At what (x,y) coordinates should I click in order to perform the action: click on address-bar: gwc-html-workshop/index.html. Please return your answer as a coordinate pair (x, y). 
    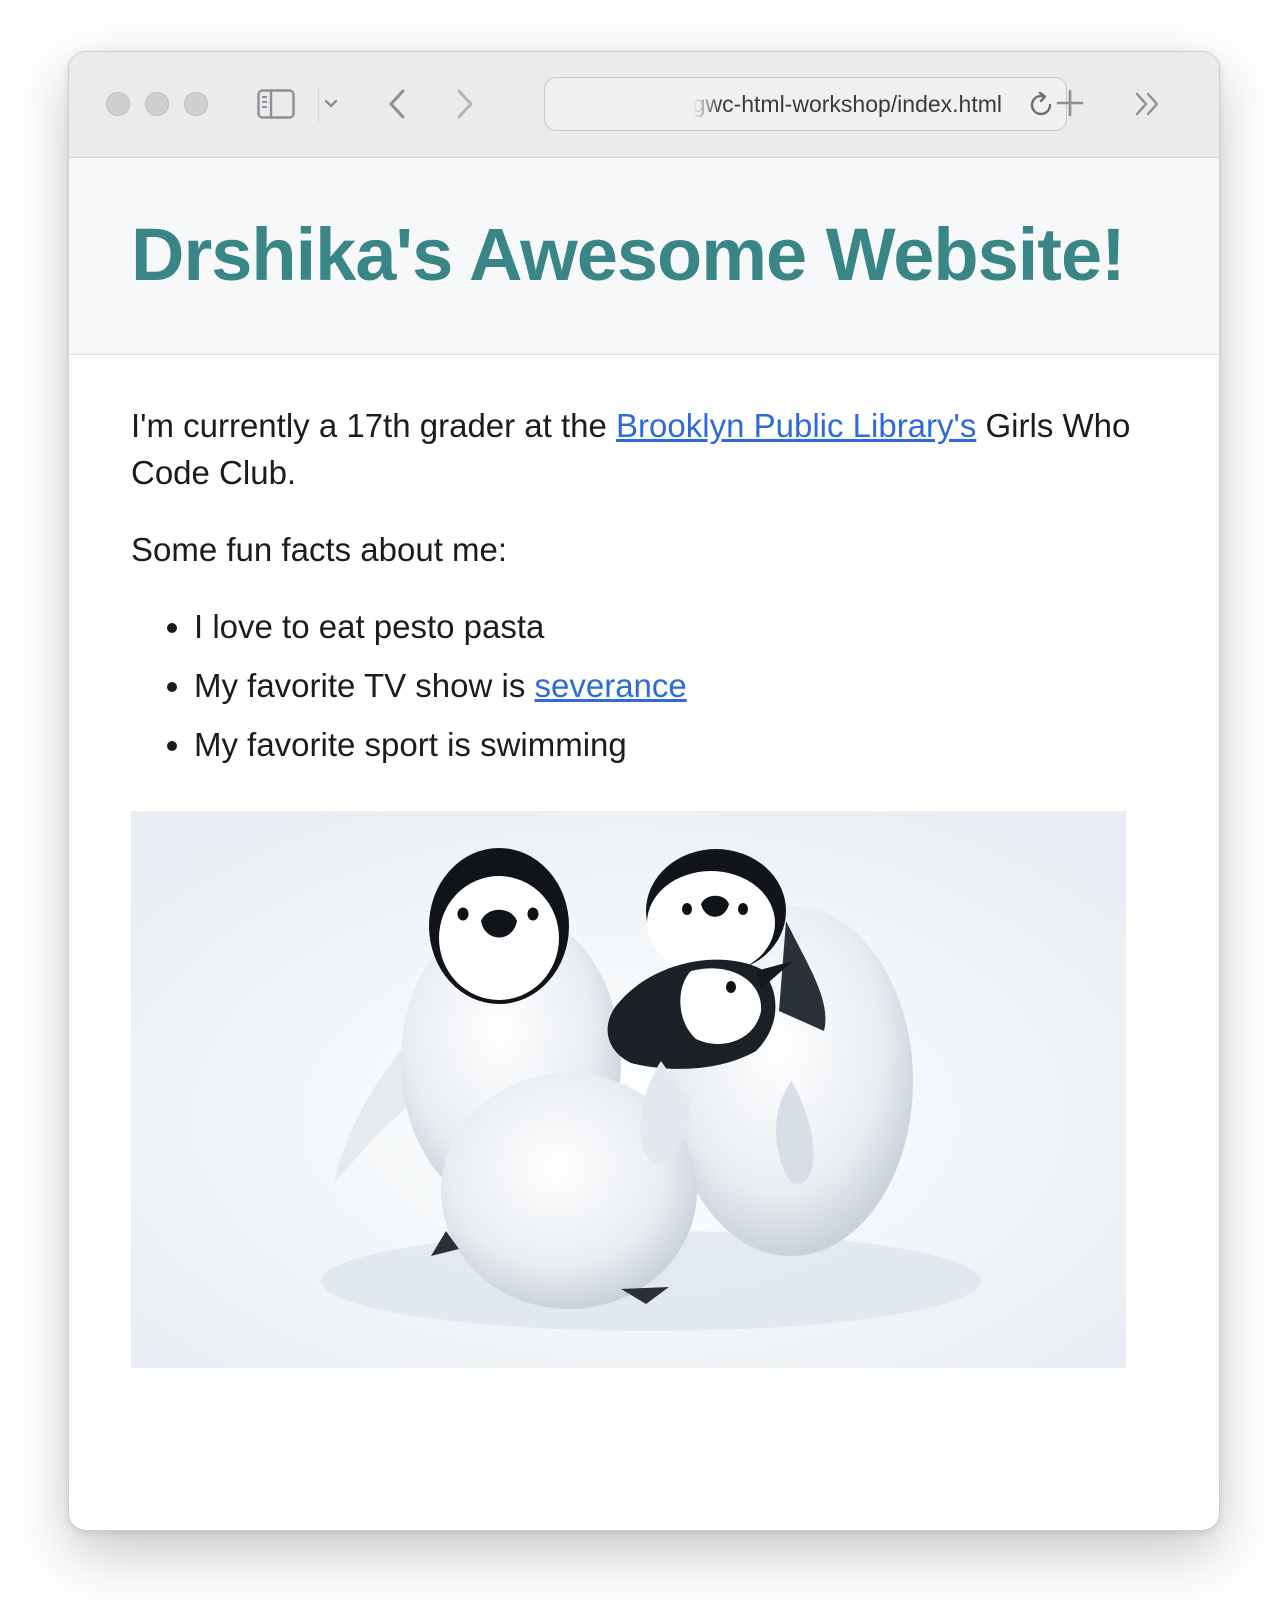
    Looking at the image, I should click on (805, 104).